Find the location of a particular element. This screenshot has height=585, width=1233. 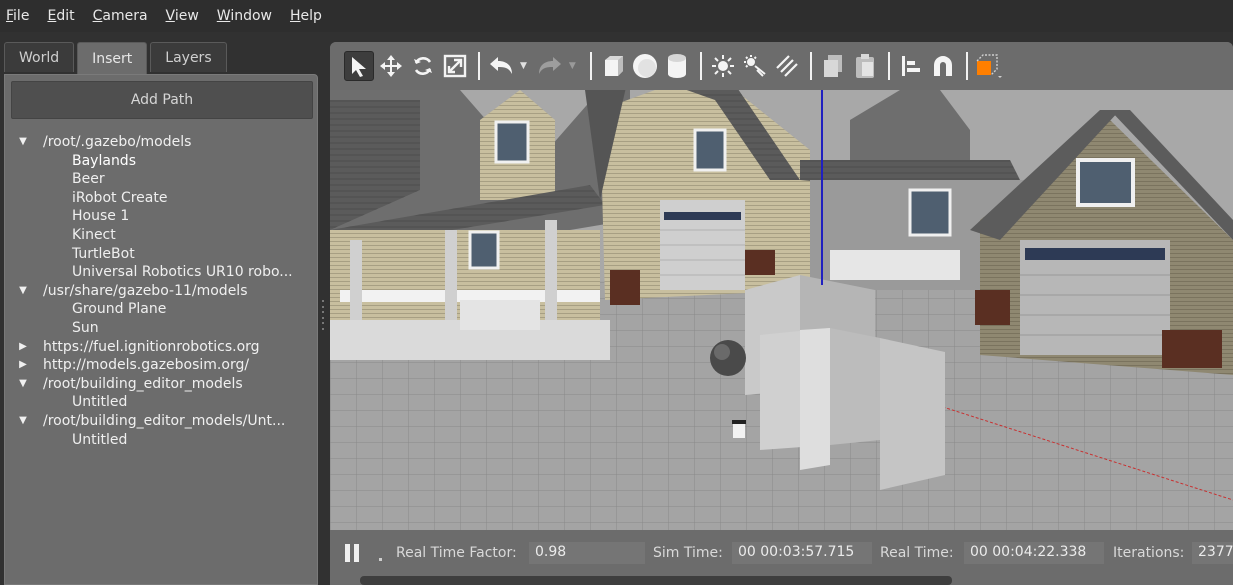

tree-item-label: House 1 is located at coordinates (101, 216).